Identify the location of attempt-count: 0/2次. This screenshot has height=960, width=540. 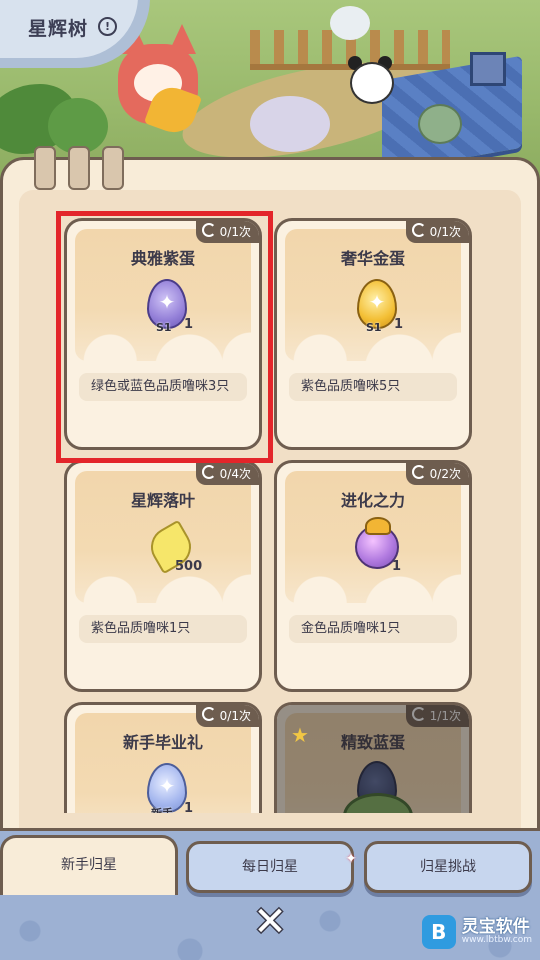
(437, 474).